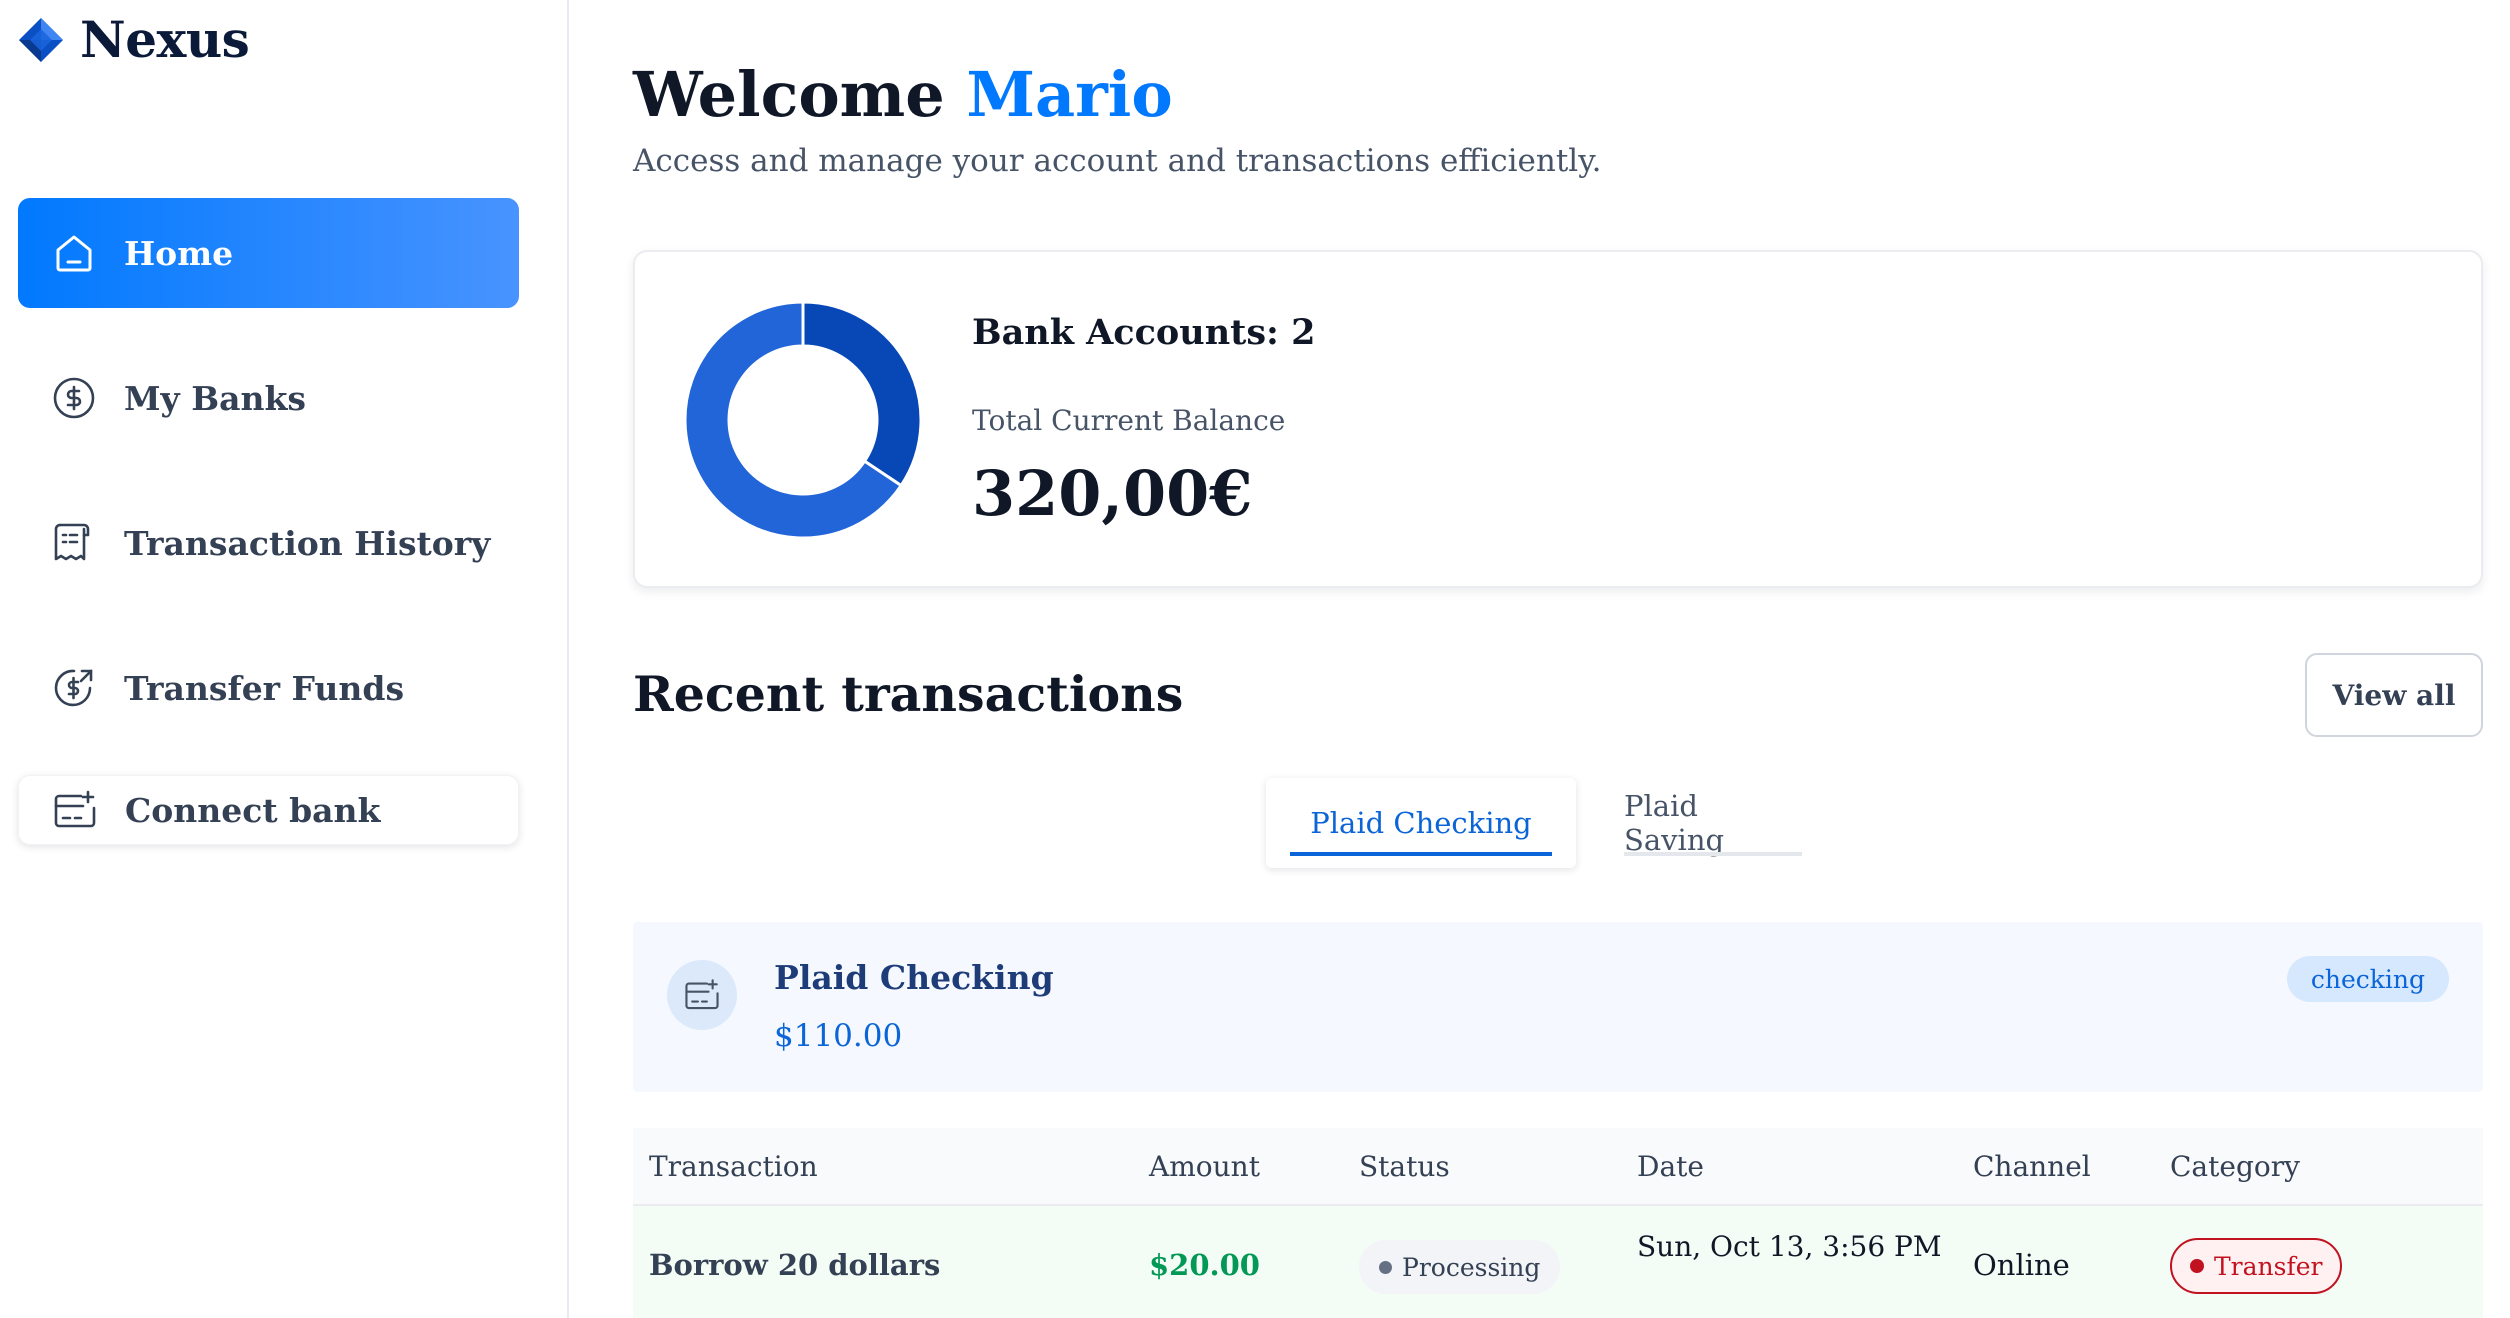  Describe the element at coordinates (215, 398) in the screenshot. I see `sidebar-item-label: My Banks` at that location.